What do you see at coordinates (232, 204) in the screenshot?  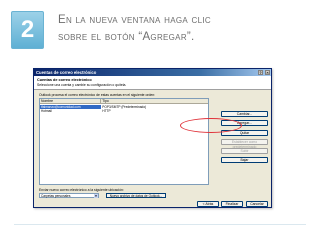 I see `finish-button: Finalizar` at bounding box center [232, 204].